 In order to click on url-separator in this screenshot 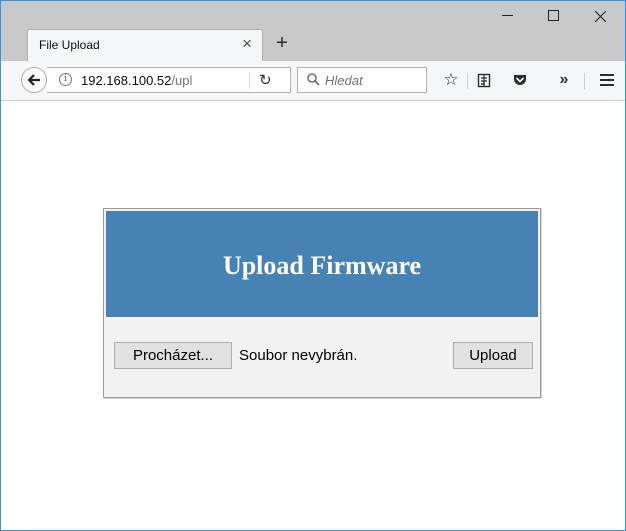, I will do `click(249, 80)`.